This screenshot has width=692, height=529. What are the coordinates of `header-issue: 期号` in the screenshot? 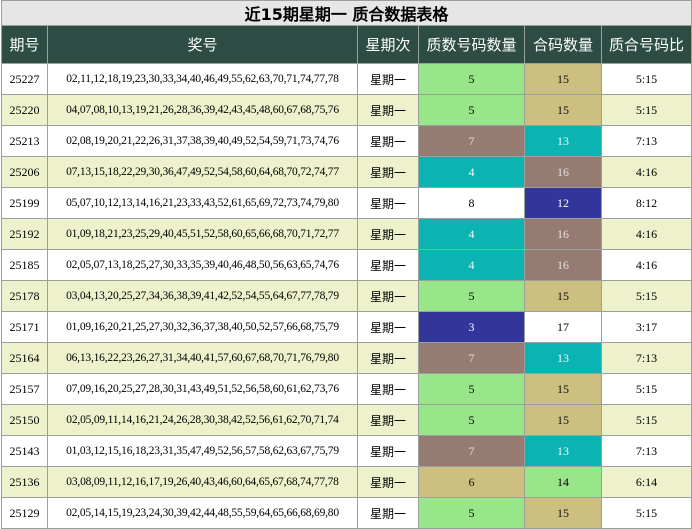 It's located at (24, 44).